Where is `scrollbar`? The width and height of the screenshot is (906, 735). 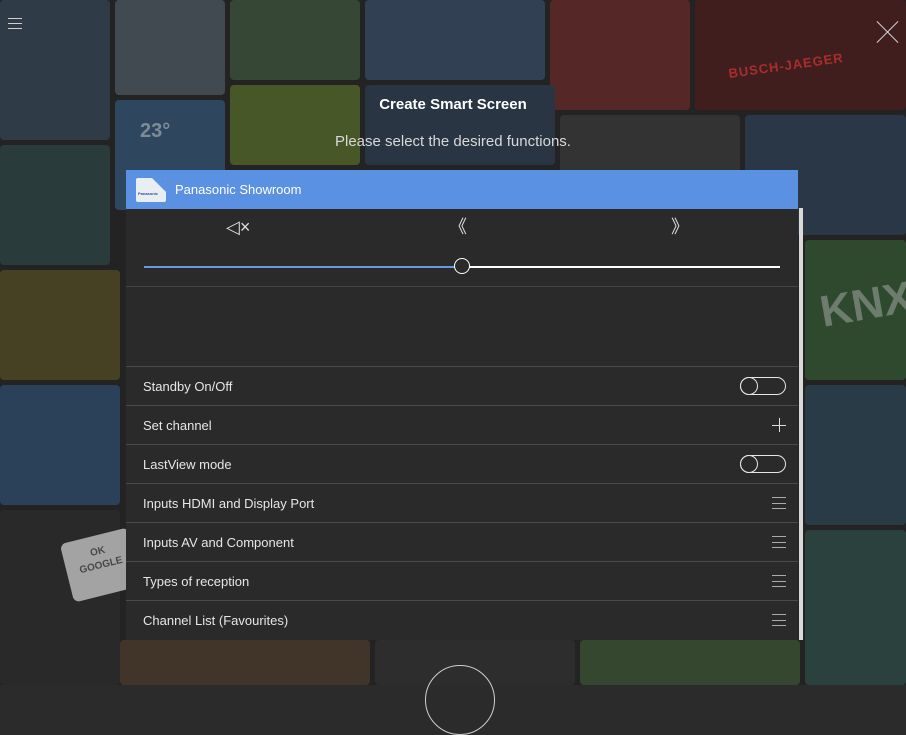 scrollbar is located at coordinates (801, 424).